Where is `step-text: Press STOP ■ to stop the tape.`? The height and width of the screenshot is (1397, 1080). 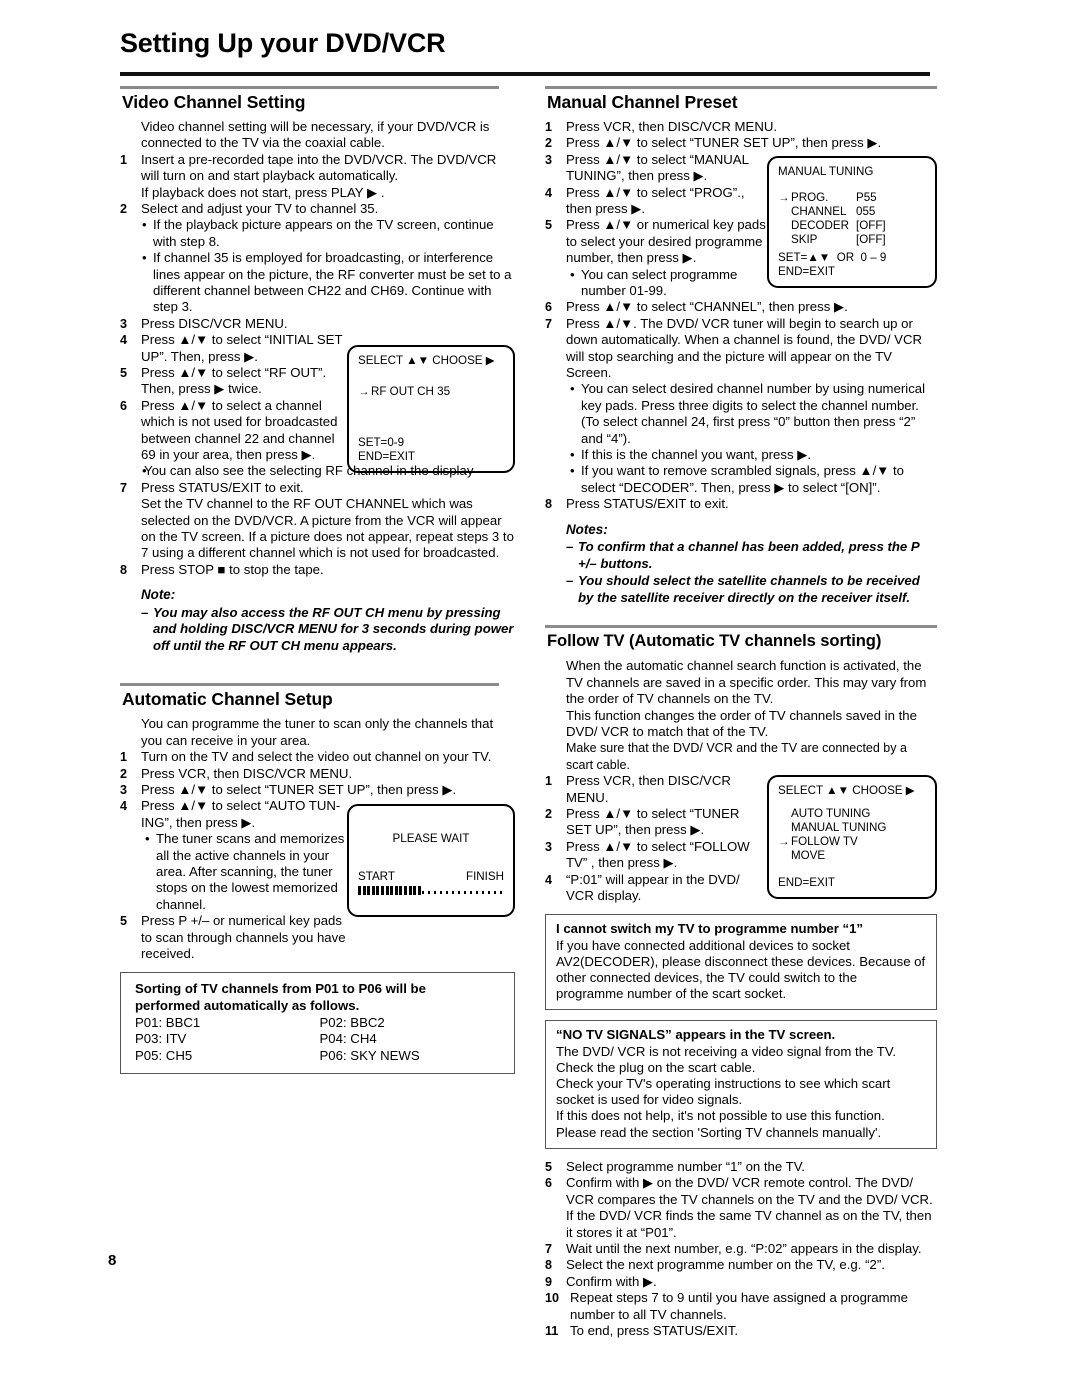
step-text: Press STOP ■ to stop the tape. is located at coordinates (232, 569).